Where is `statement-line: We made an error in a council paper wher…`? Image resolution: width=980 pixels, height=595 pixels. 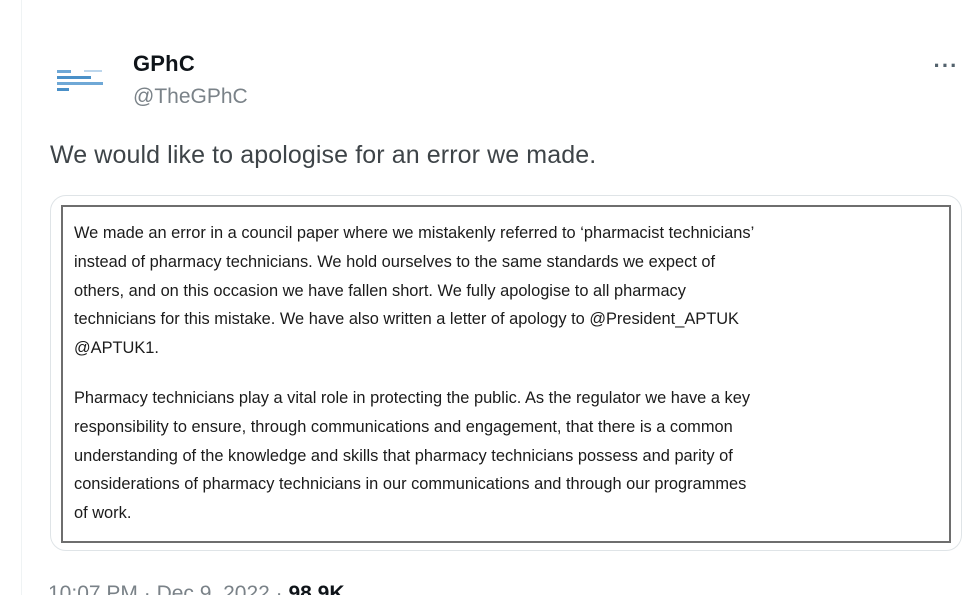
statement-line: We made an error in a council paper wher… is located at coordinates (414, 233).